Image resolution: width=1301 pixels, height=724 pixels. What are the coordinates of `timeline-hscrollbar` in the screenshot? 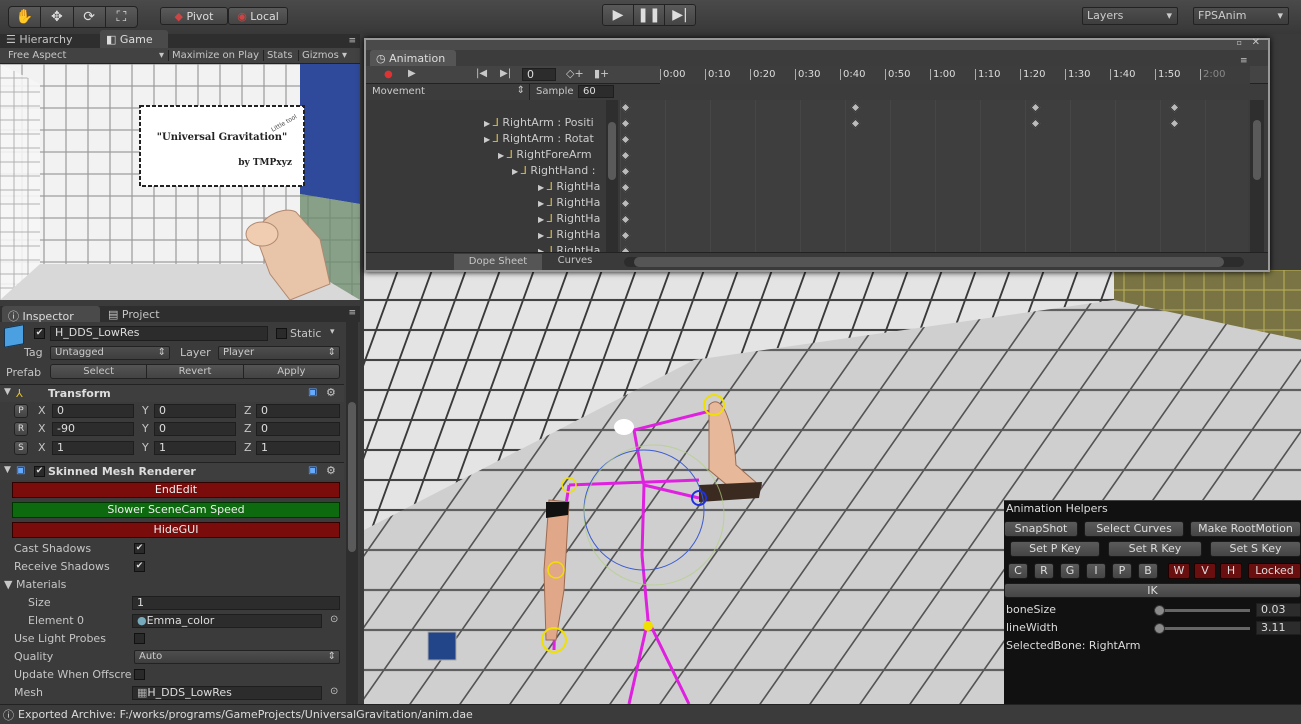 It's located at (934, 262).